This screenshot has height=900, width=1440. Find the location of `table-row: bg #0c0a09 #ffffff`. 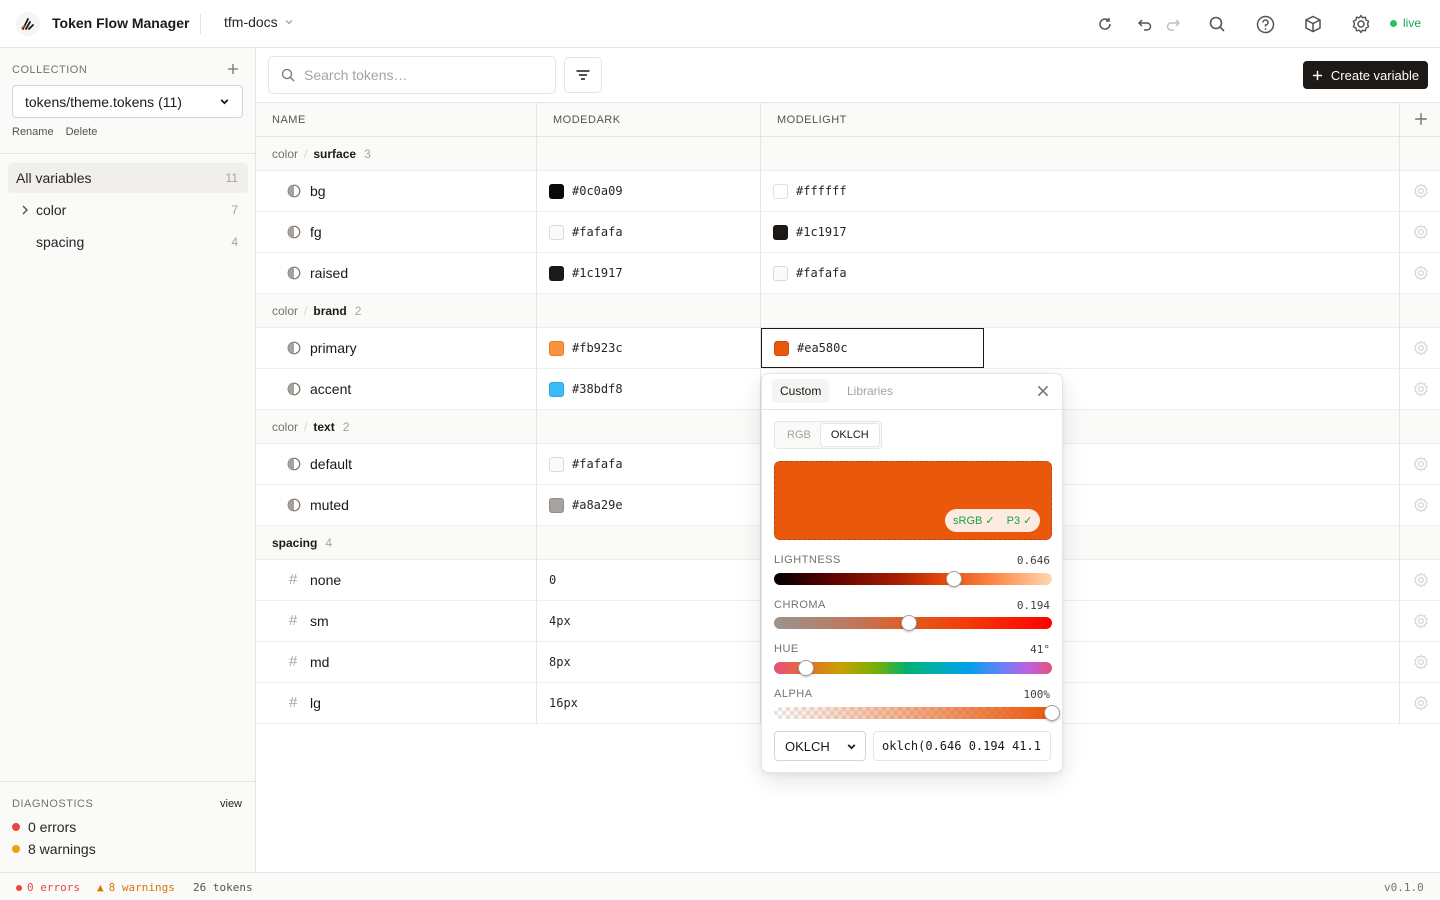

table-row: bg #0c0a09 #ffffff is located at coordinates (848, 191).